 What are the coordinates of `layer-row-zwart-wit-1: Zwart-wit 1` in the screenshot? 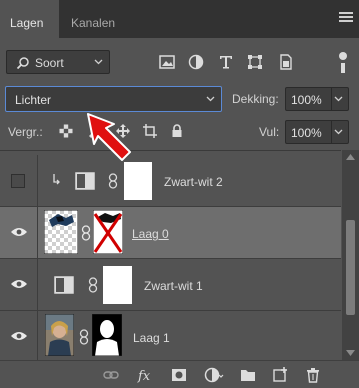 It's located at (170, 285).